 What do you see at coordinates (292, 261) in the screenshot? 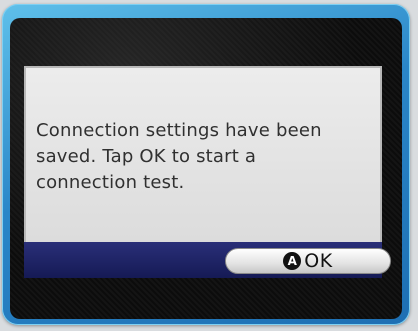
I see `a-button-icon: A` at bounding box center [292, 261].